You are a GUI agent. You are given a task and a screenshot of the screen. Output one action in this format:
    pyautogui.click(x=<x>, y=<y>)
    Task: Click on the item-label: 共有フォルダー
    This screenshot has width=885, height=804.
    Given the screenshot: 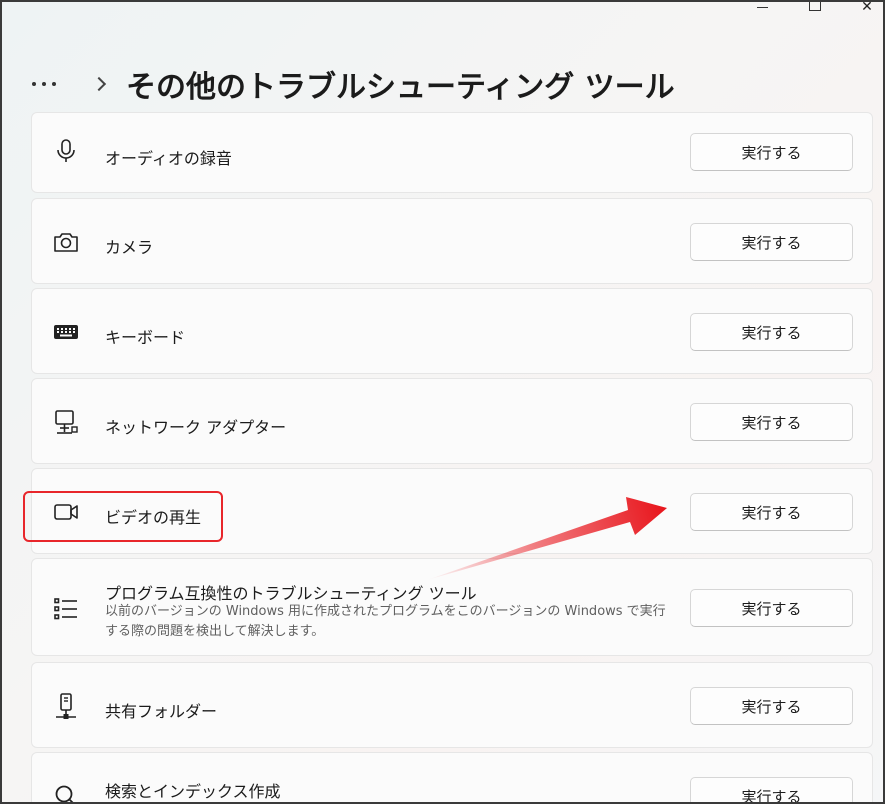 What is the action you would take?
    pyautogui.click(x=161, y=711)
    